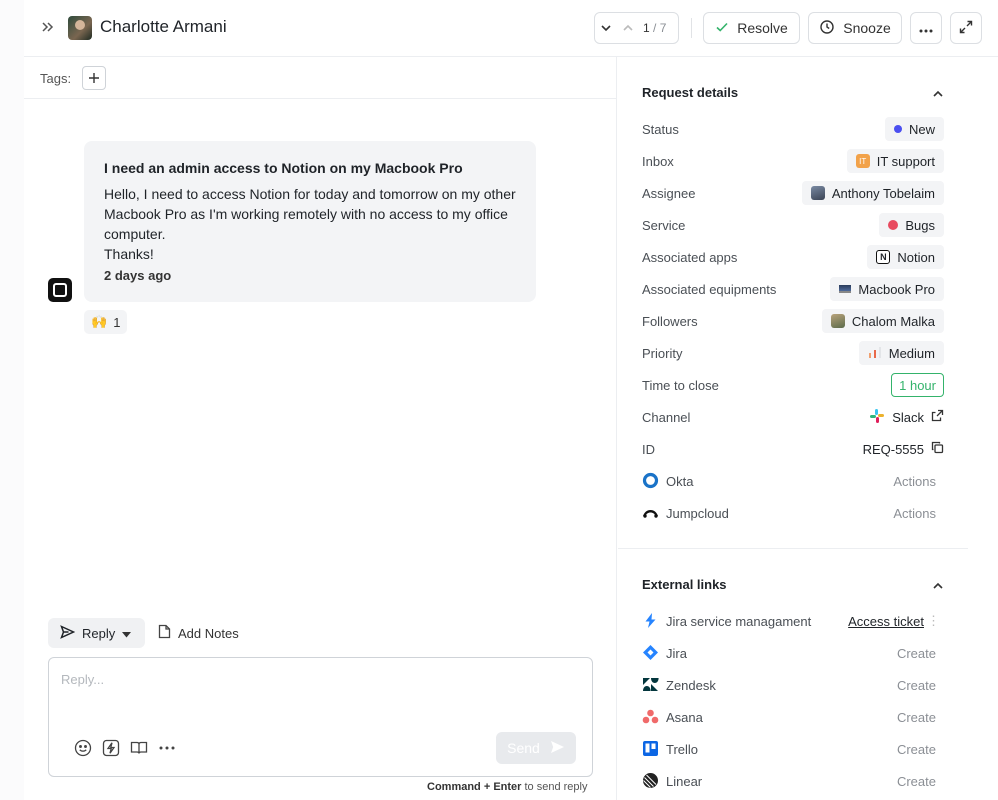 The height and width of the screenshot is (800, 998). I want to click on reaction-badge: 🙌 1, so click(106, 322).